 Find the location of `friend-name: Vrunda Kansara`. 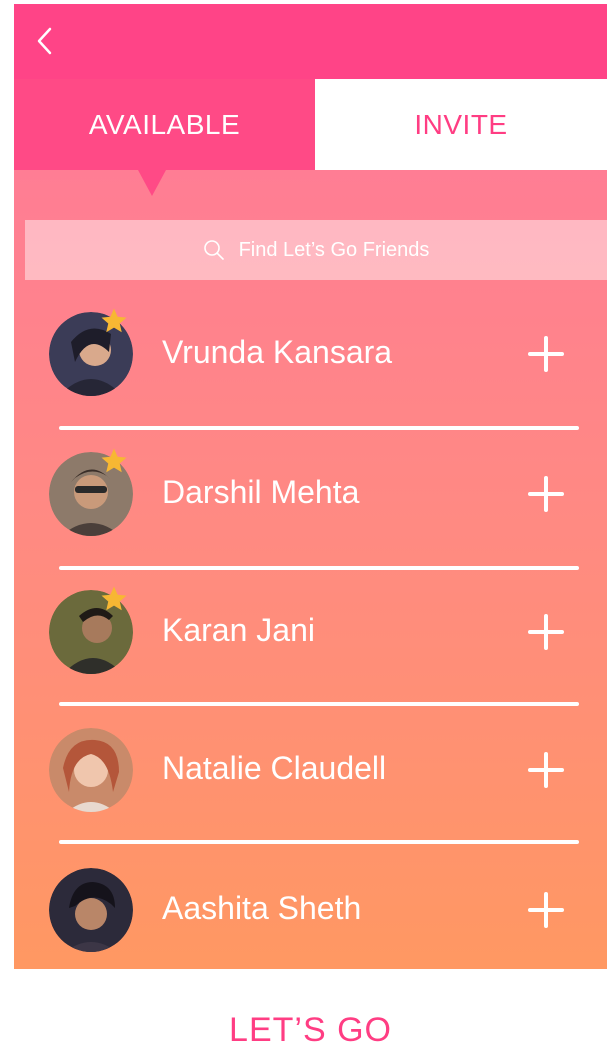

friend-name: Vrunda Kansara is located at coordinates (277, 352).